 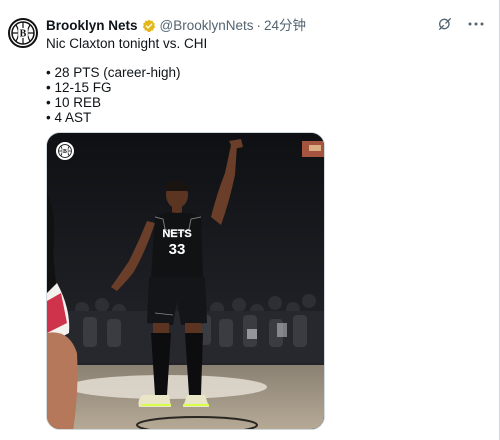 I want to click on line-spacer, so click(x=262, y=58).